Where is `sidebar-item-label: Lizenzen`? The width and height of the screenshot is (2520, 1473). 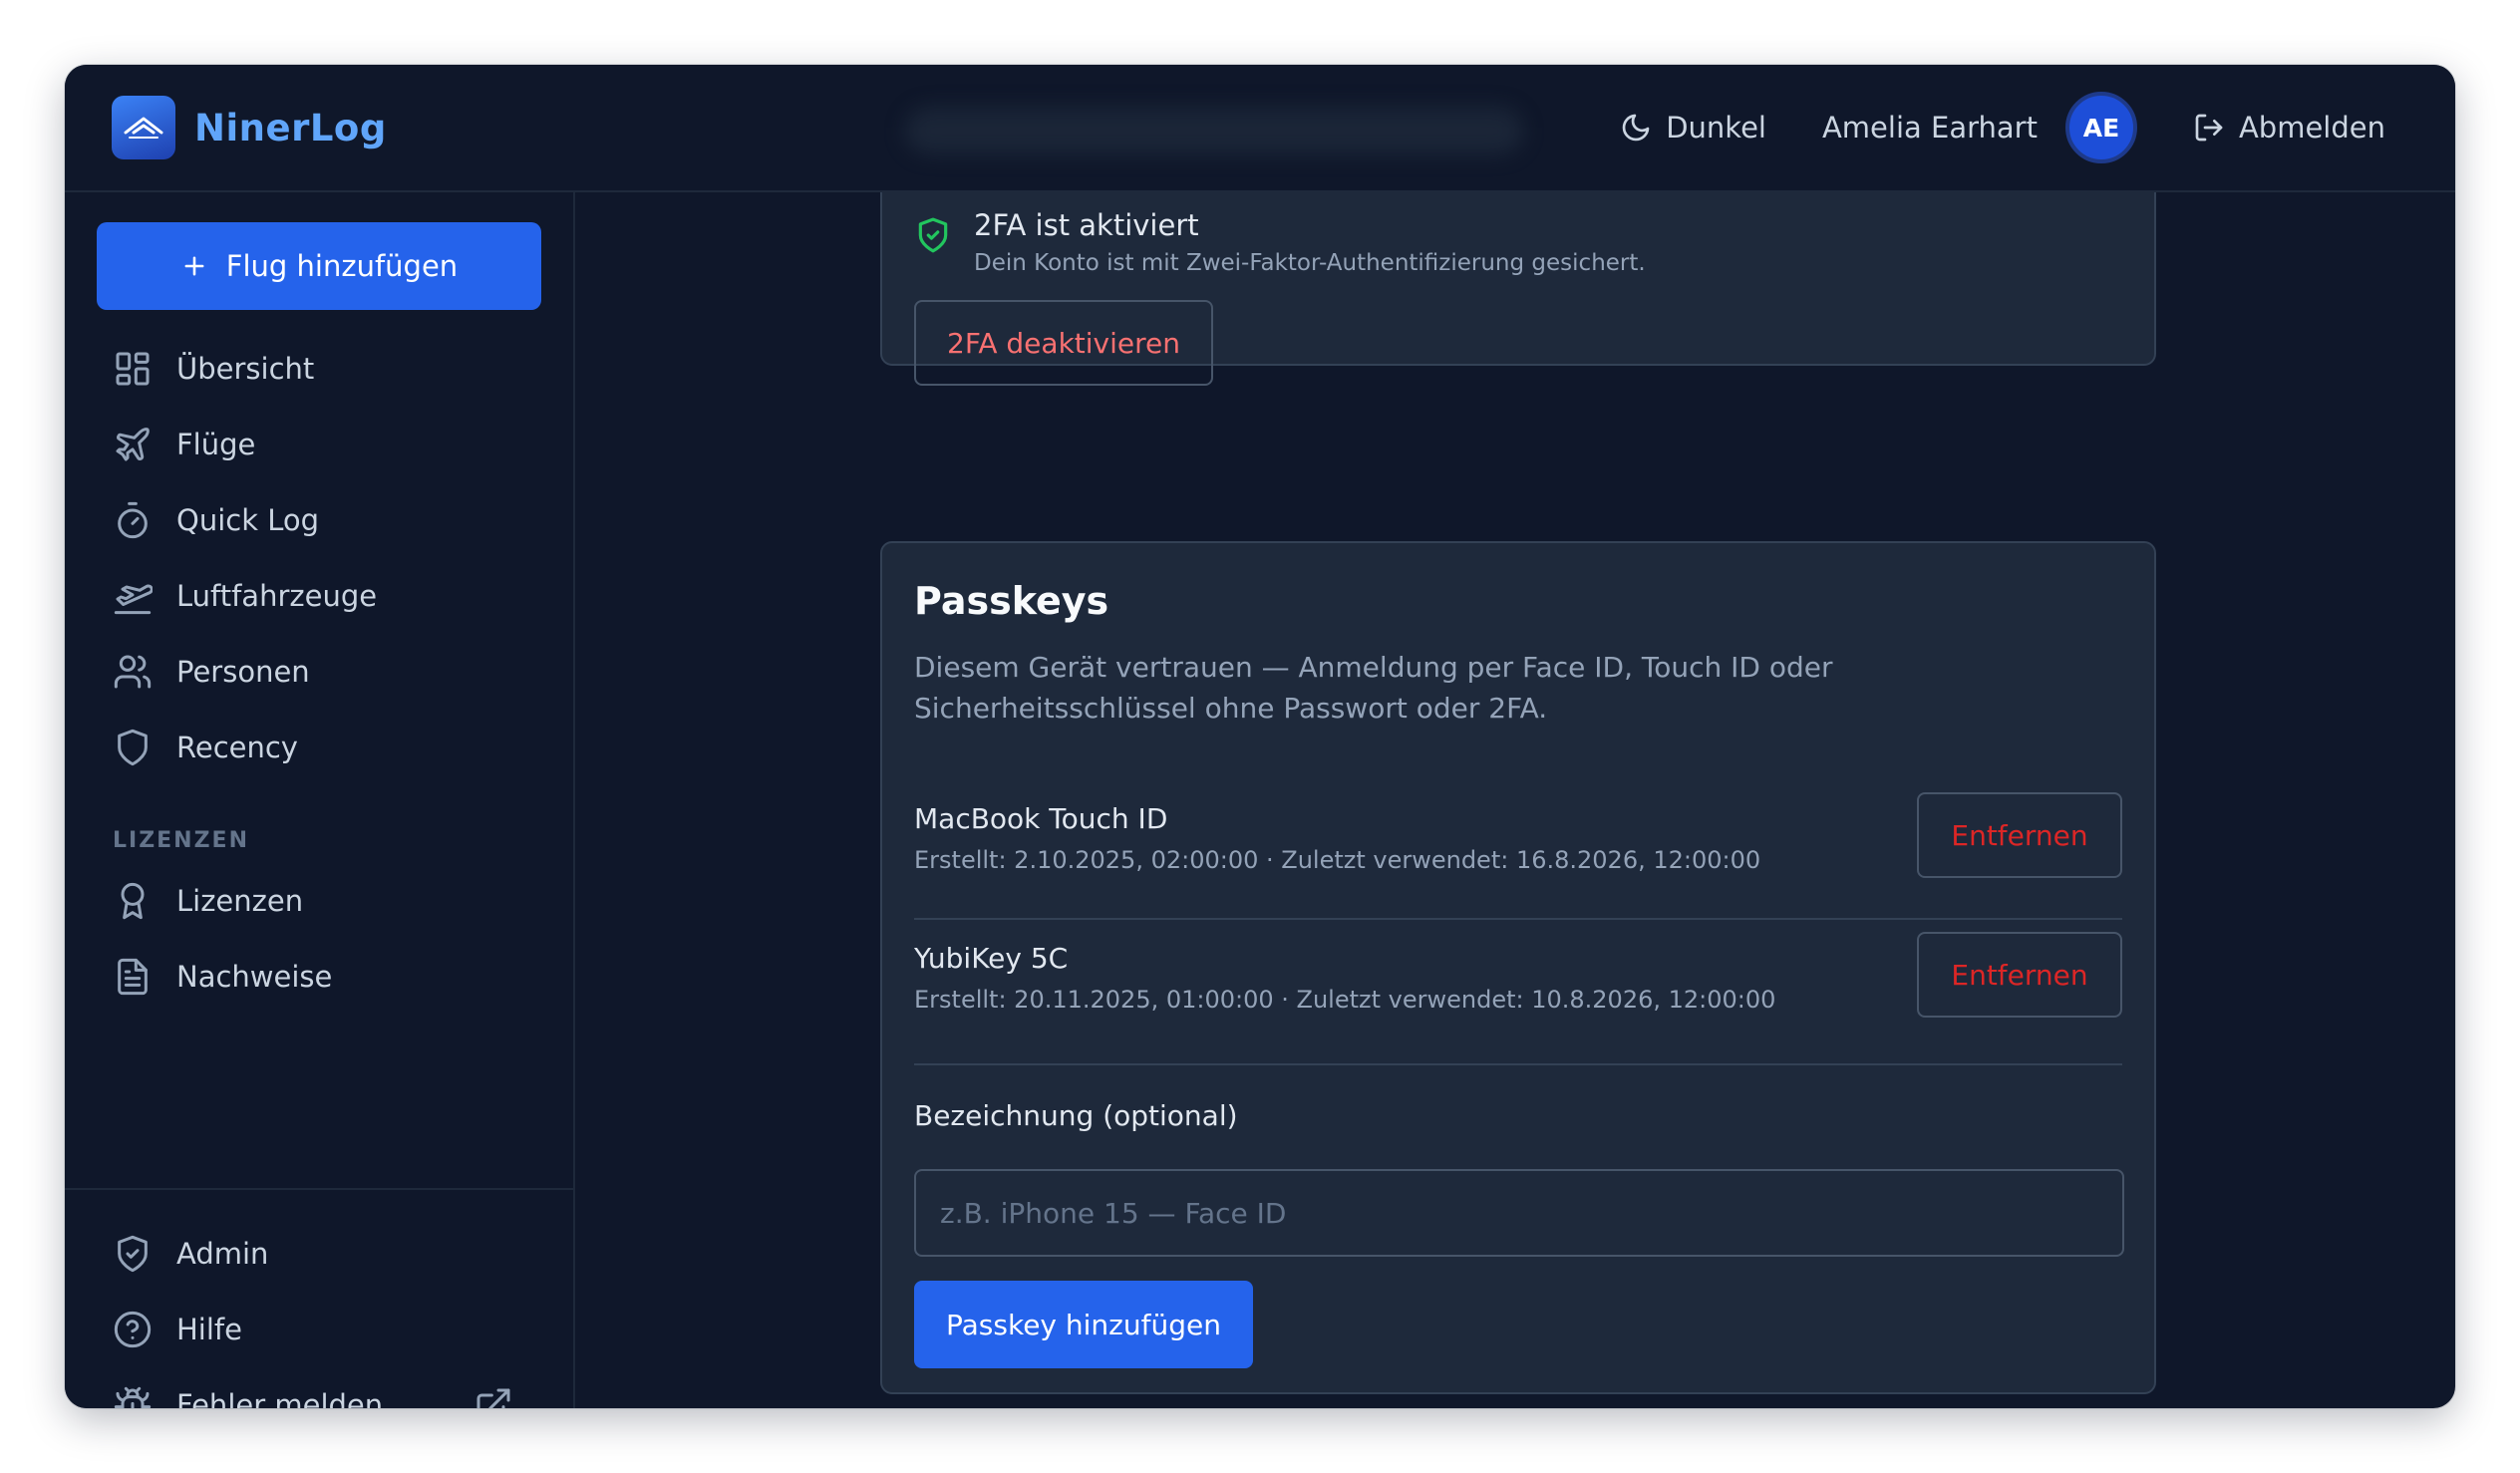
sidebar-item-label: Lizenzen is located at coordinates (240, 901).